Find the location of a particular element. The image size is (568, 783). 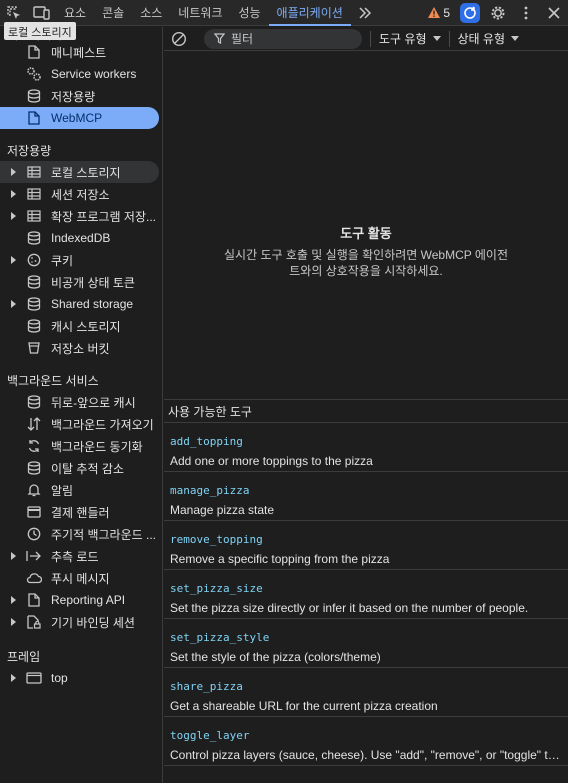

tool-type-label: 도구 유형 is located at coordinates (403, 39).